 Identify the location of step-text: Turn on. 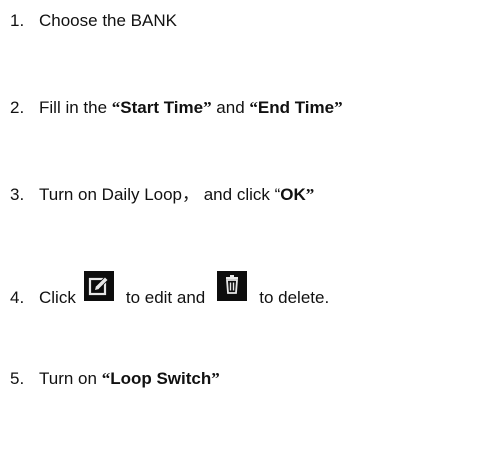
(70, 378).